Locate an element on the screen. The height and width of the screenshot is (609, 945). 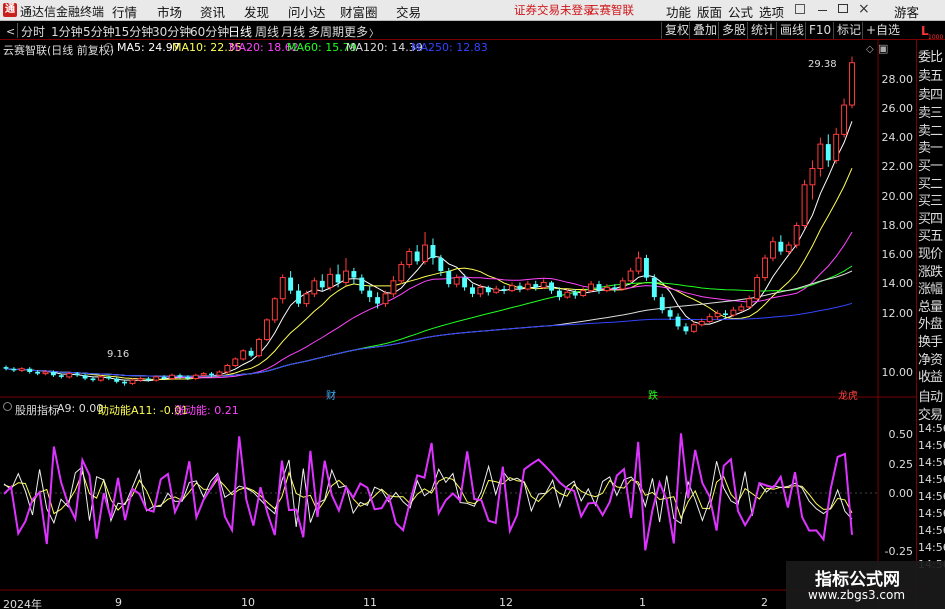
date-tick: 2024年 is located at coordinates (22, 603).